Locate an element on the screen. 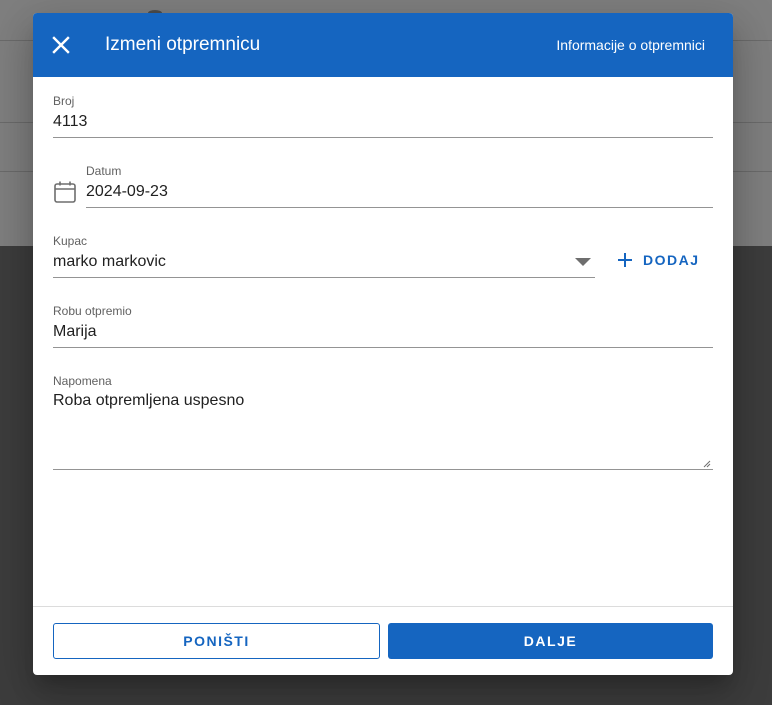 This screenshot has width=772, height=705. robu-otpremio-underline is located at coordinates (383, 347).